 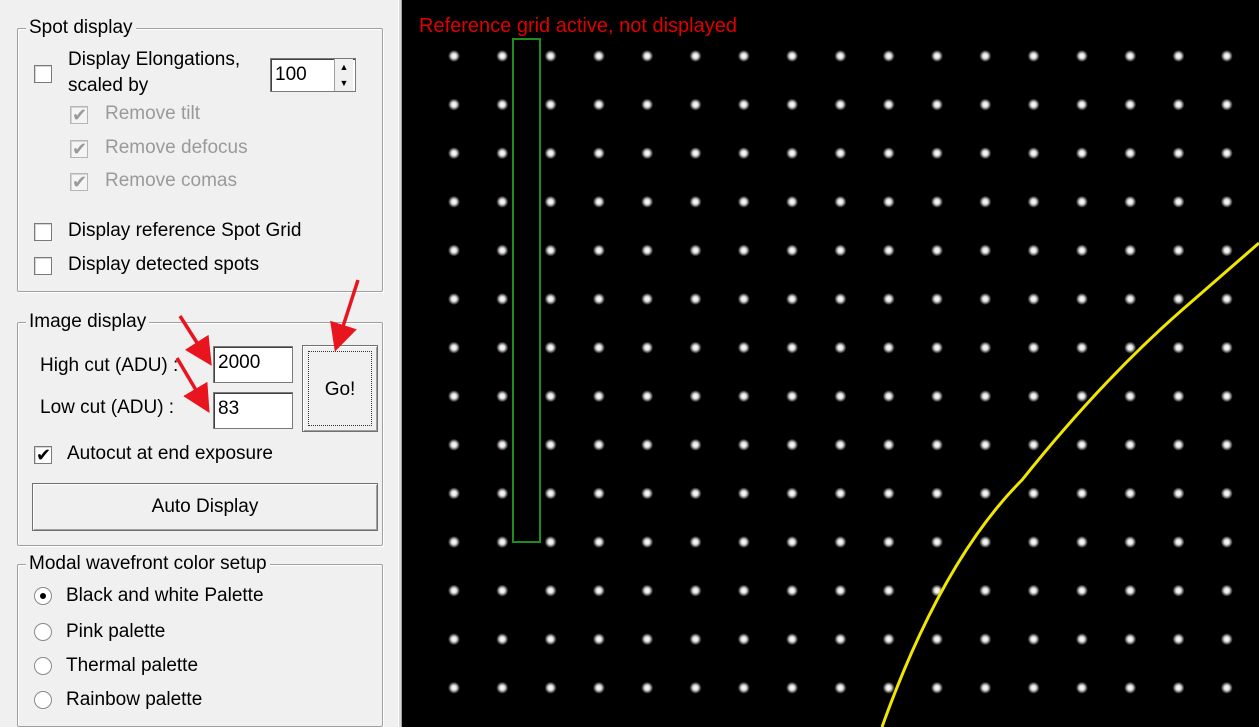 What do you see at coordinates (253, 410) in the screenshot?
I see `low-cut-input: 83` at bounding box center [253, 410].